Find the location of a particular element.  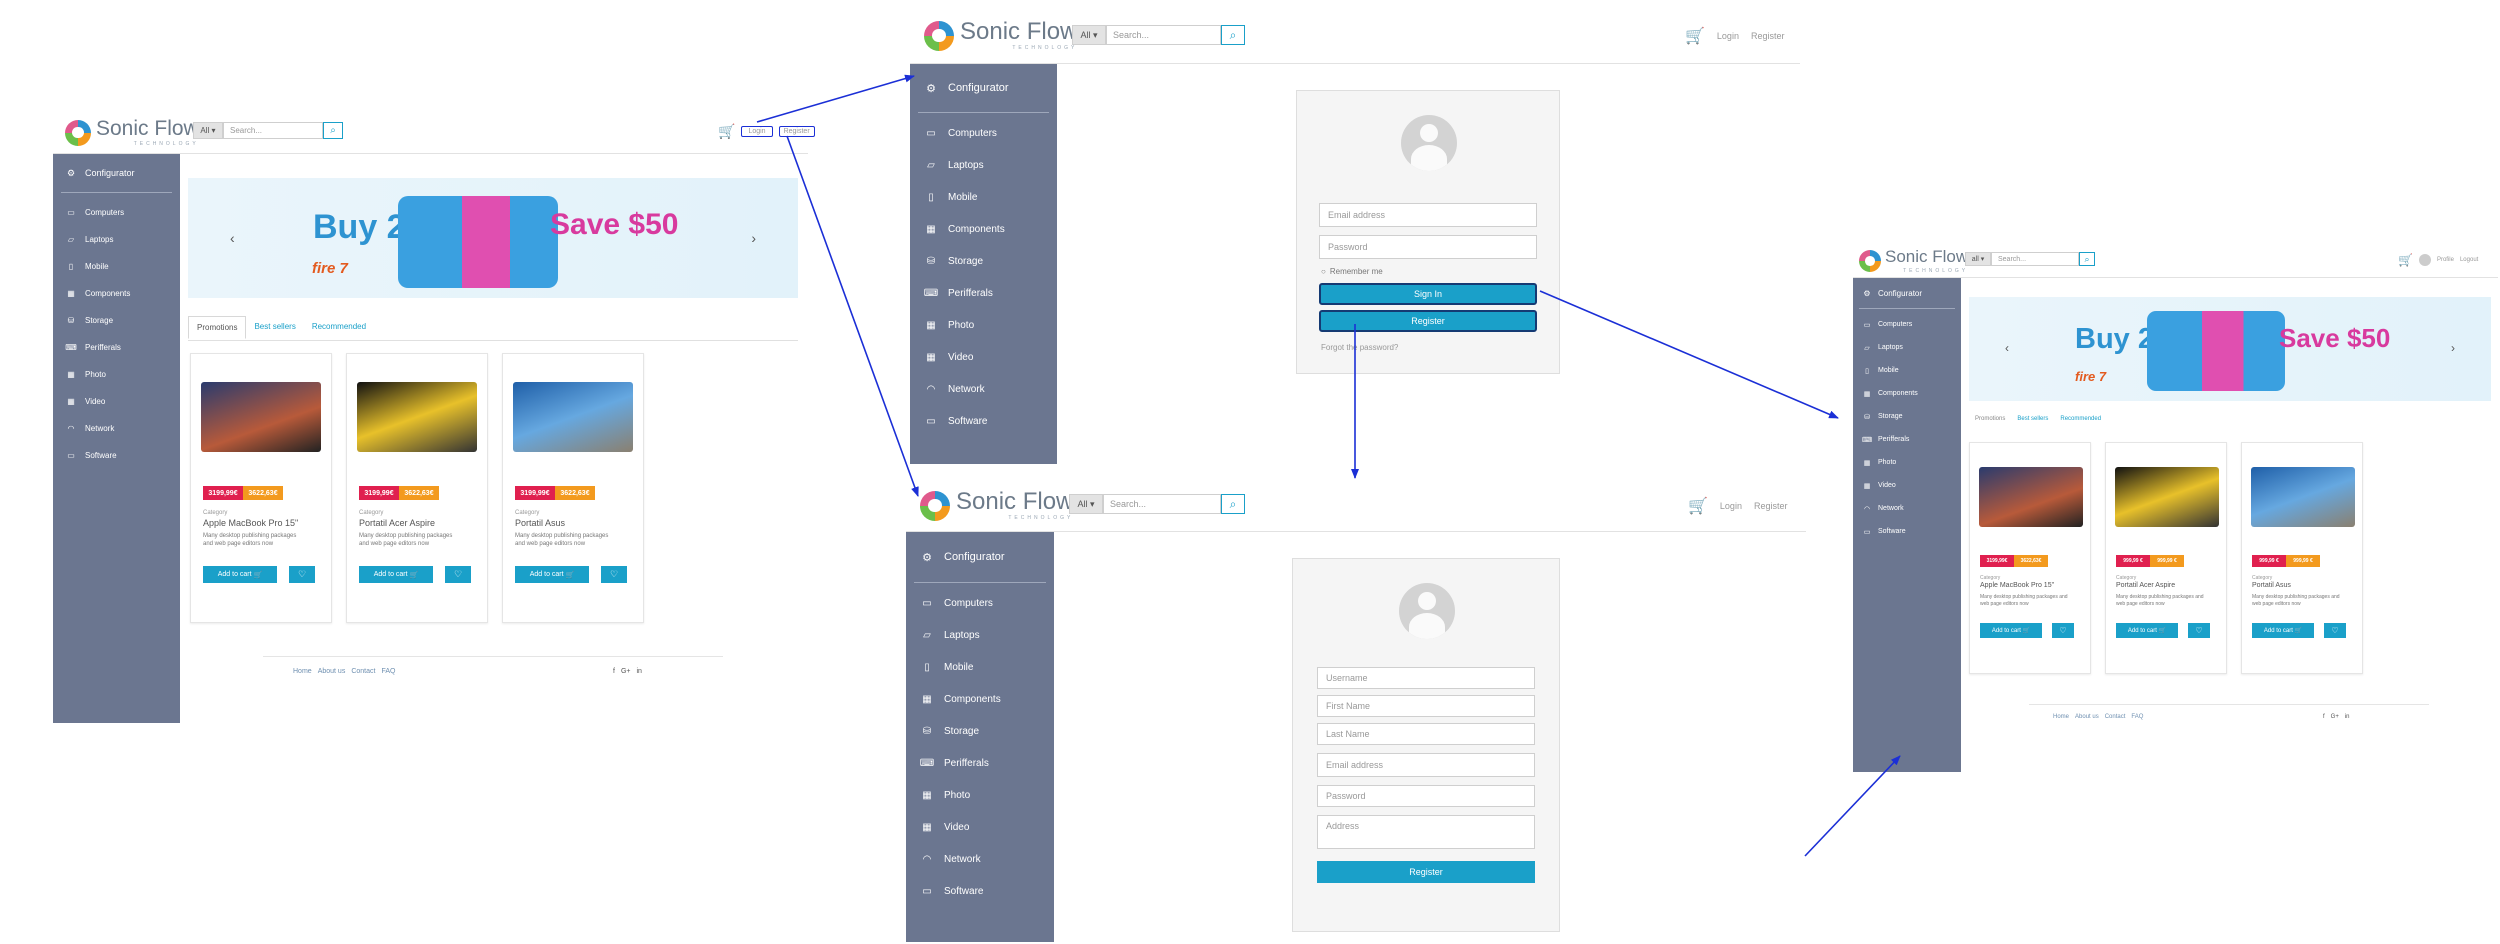

arrow-register-submit-to-logged-in-home is located at coordinates (1852, 806).